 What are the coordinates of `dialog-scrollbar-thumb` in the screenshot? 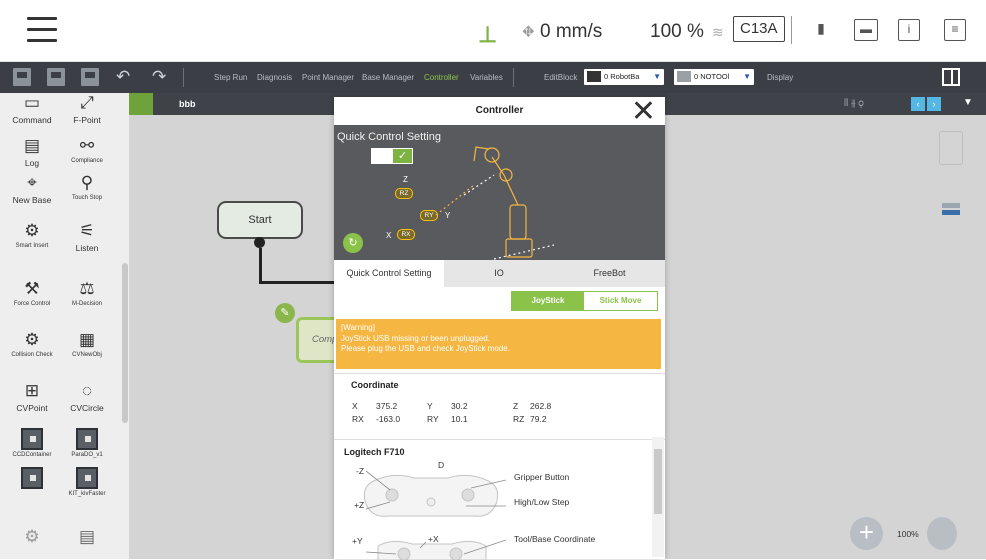 It's located at (658, 481).